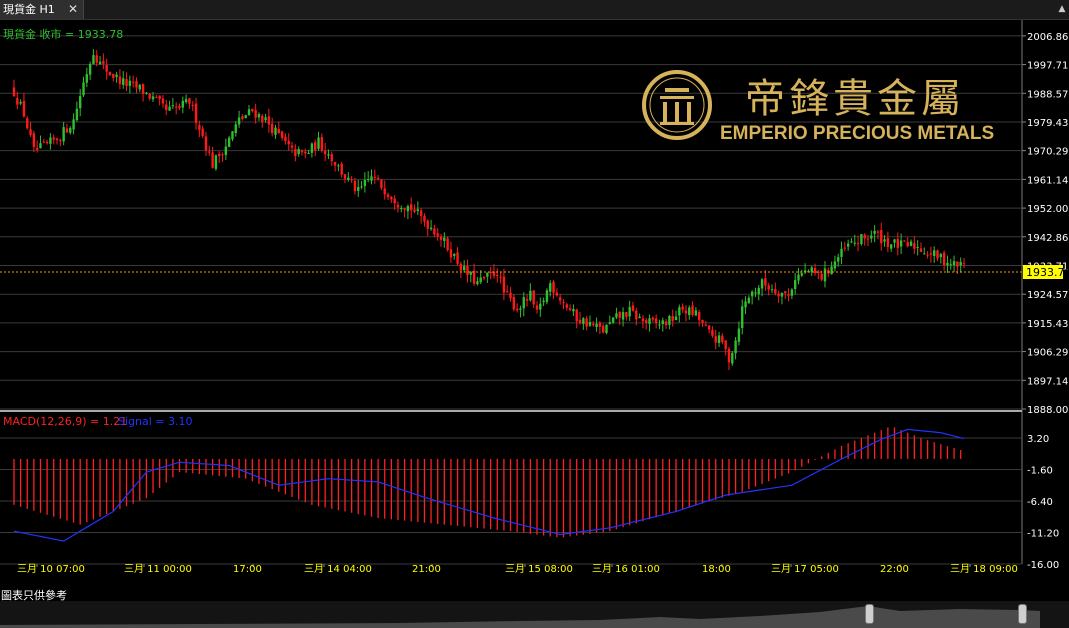  I want to click on time-label: 三月 11 00:00, so click(158, 569).